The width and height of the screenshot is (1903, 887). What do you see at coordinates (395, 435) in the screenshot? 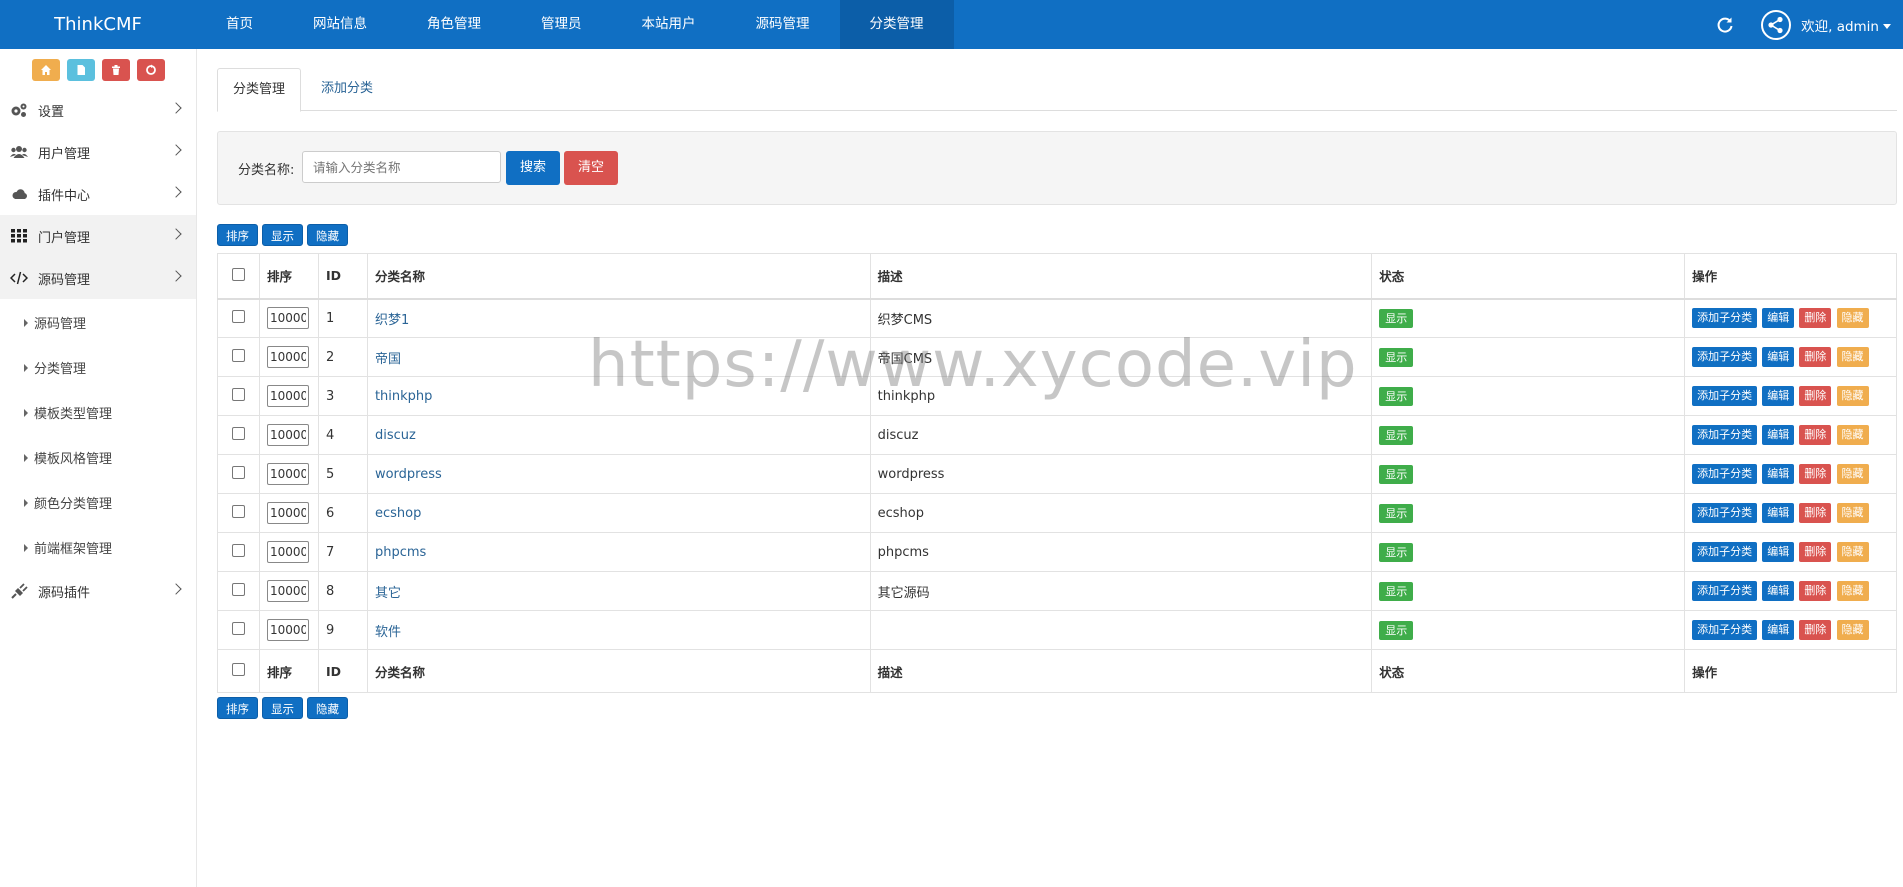
I see `category-name-link: discuz` at bounding box center [395, 435].